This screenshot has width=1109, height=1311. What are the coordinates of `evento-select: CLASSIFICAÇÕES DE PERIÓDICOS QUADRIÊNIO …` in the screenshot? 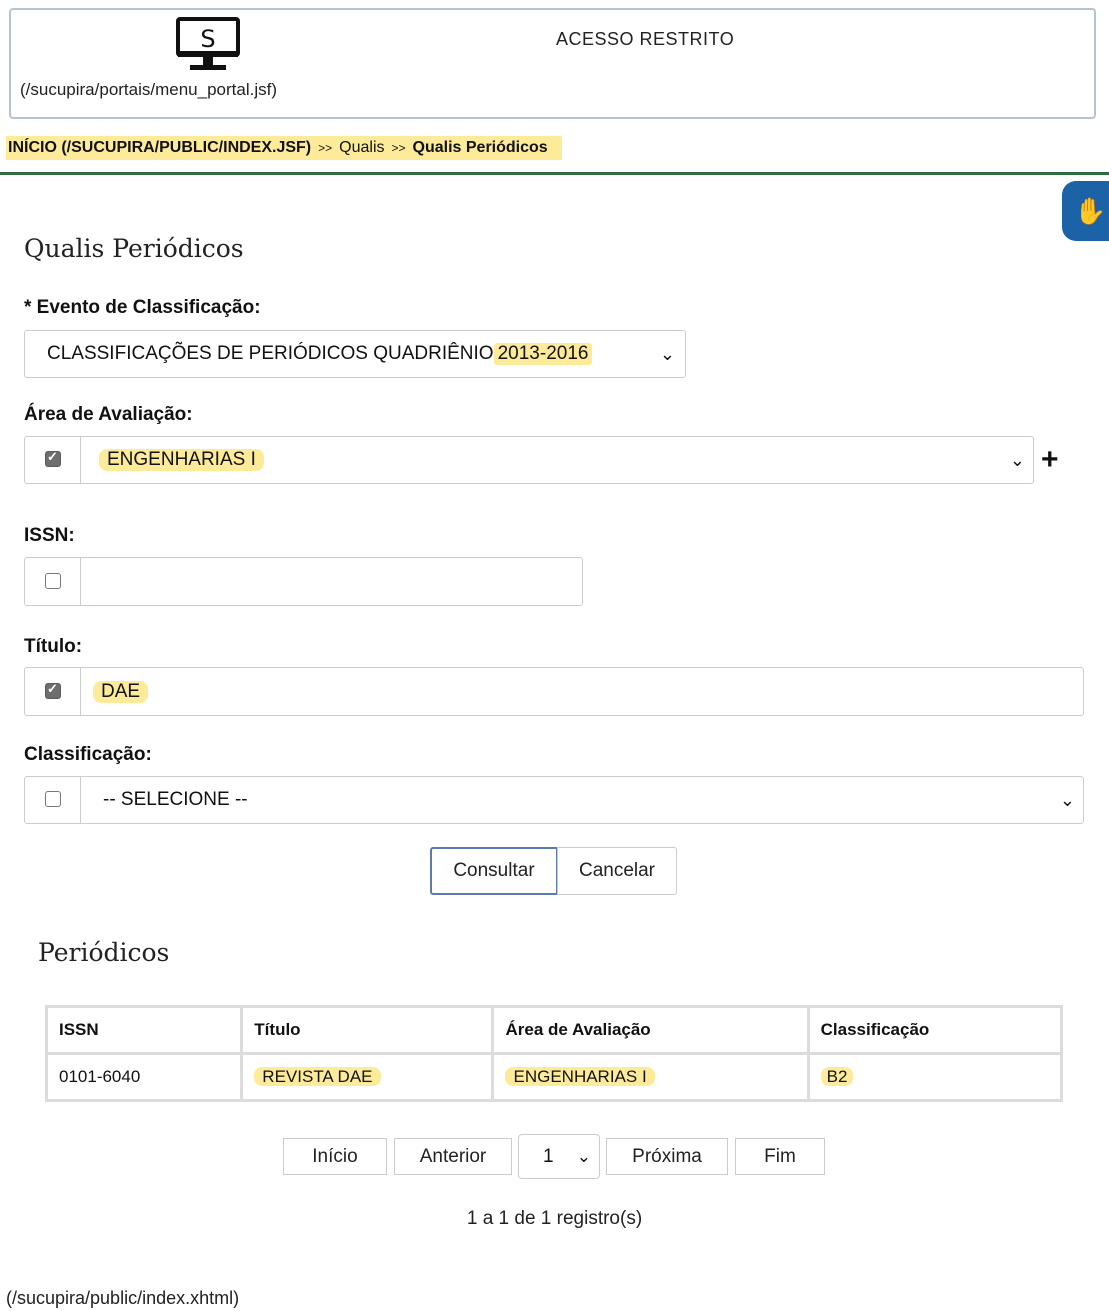 It's located at (355, 354).